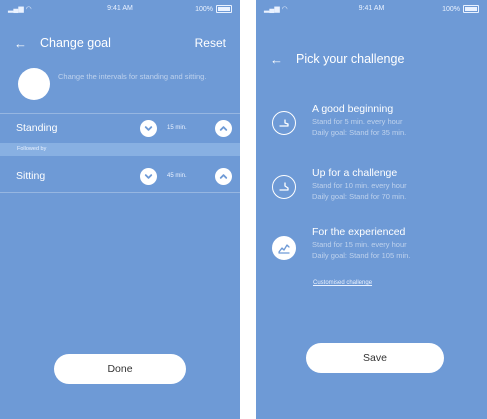 The height and width of the screenshot is (419, 487). What do you see at coordinates (361, 255) in the screenshot?
I see `challenge-daily-goal: Daily goal: Stand for 105 min.` at bounding box center [361, 255].